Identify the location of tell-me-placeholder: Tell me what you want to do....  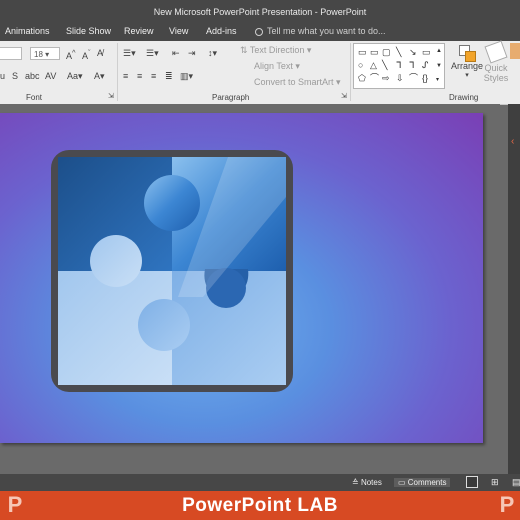
(326, 31).